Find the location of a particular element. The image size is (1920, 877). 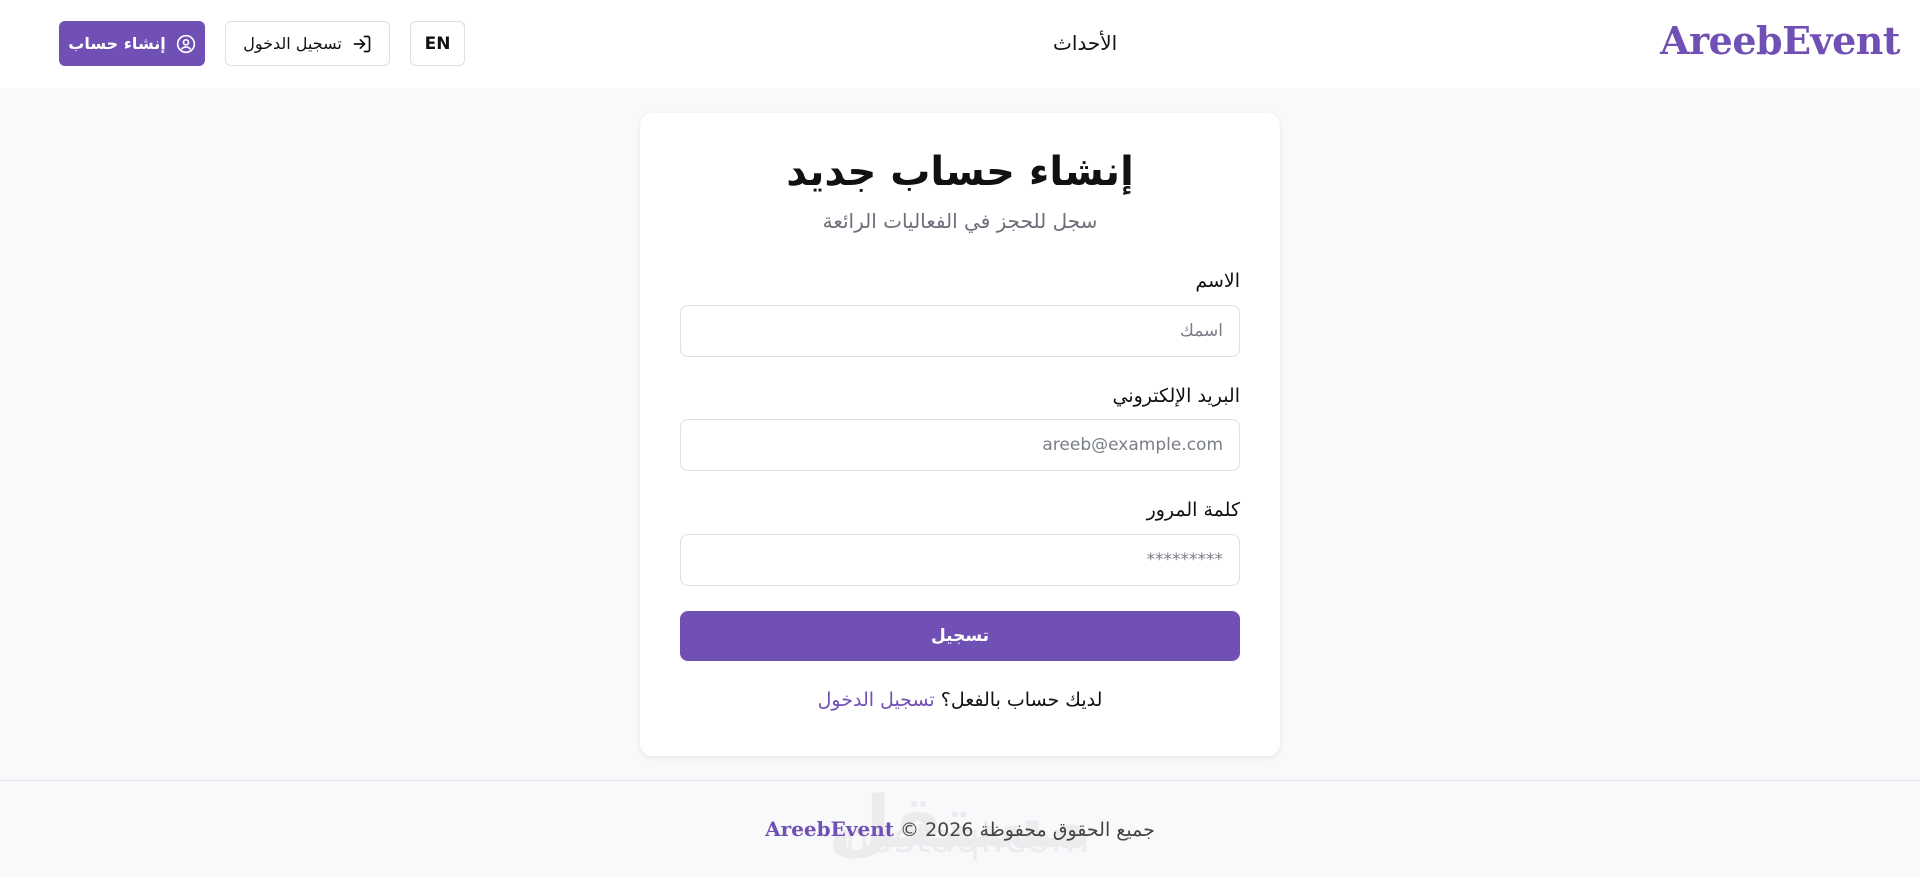

footer-brand: AreebEvent is located at coordinates (829, 829).